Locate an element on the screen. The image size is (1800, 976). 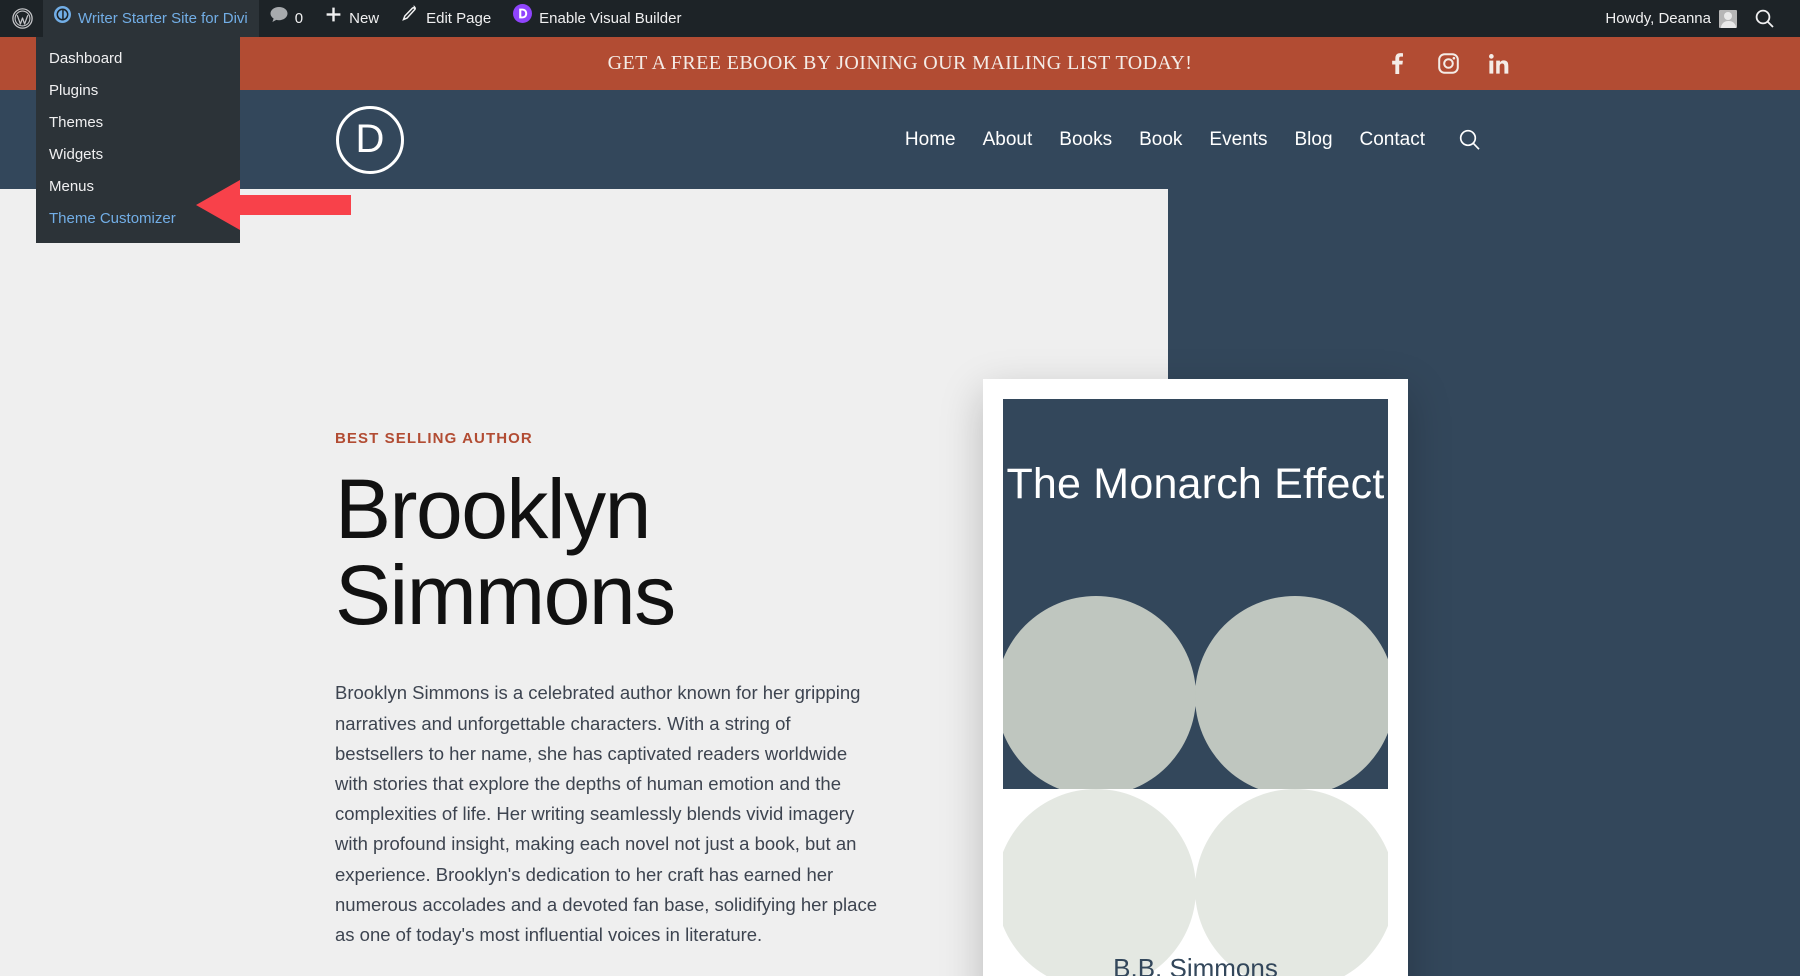
site-name-menu: Writer Starter Site for Divi is located at coordinates (151, 18).